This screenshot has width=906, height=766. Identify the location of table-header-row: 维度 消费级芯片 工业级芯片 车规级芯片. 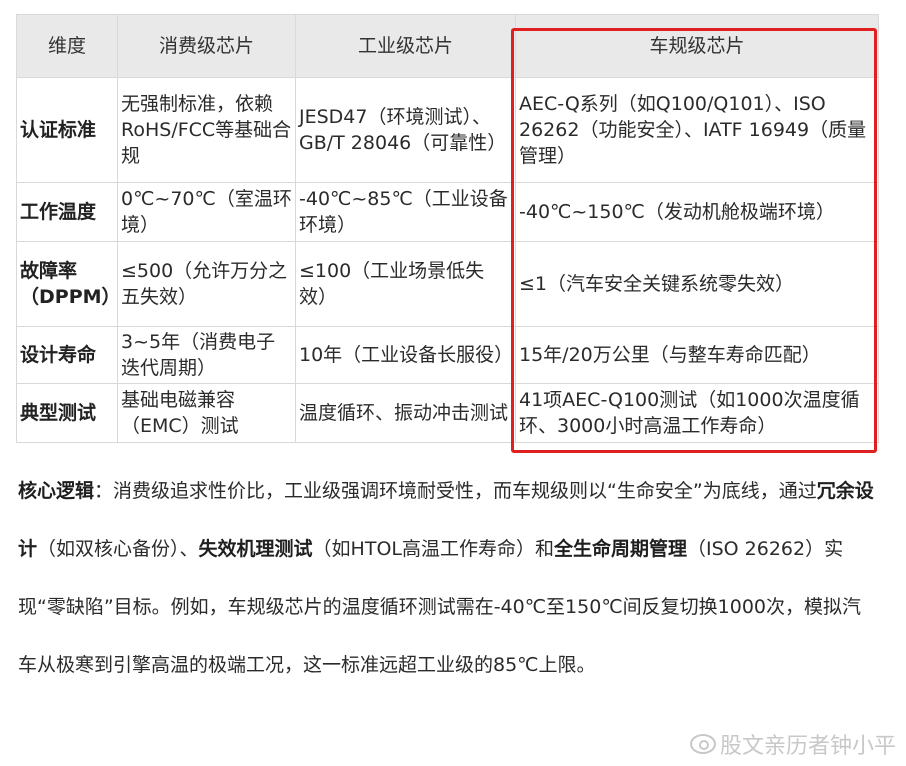
(447, 46).